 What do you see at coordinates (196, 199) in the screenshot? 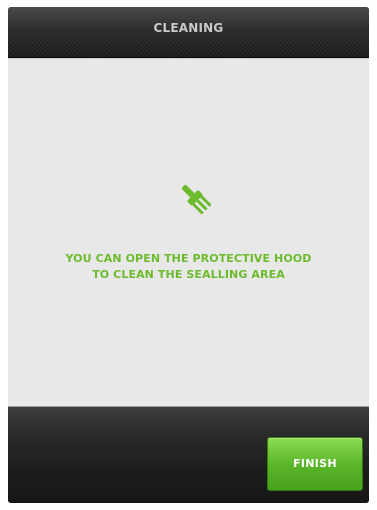
I see `brush-icon` at bounding box center [196, 199].